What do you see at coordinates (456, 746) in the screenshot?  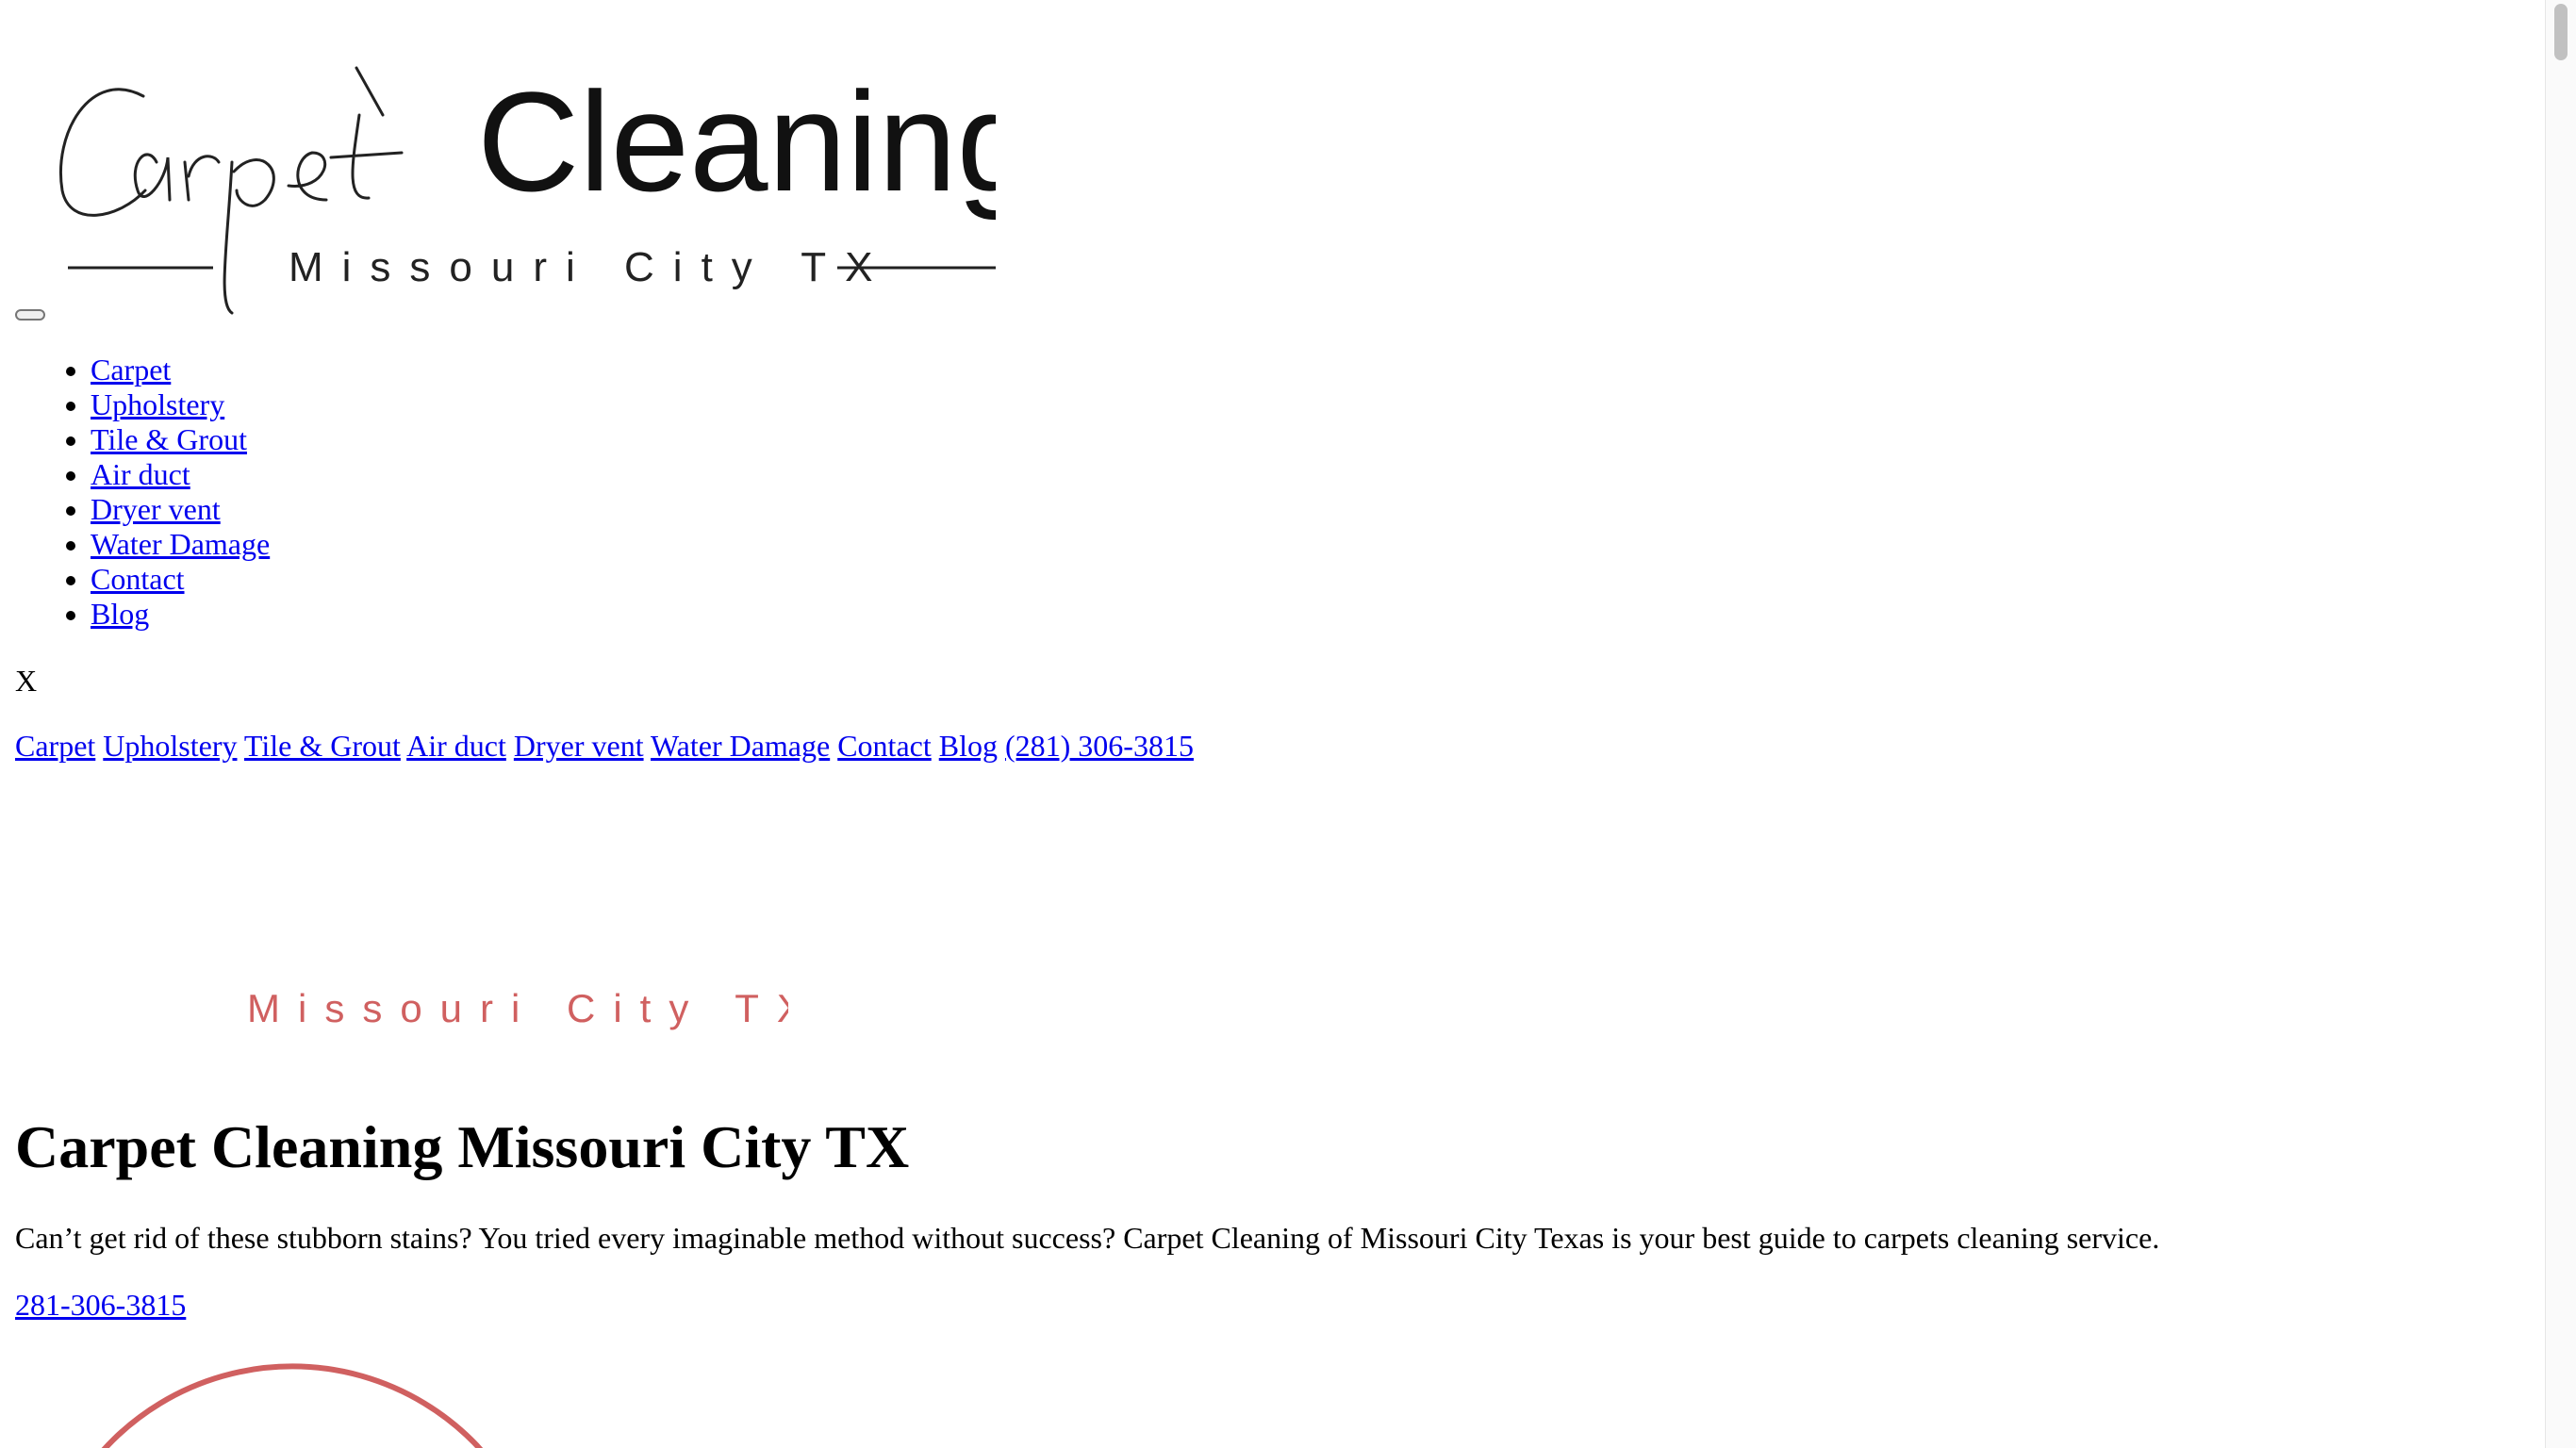 I see `nav-link-air-duct: Air duct` at bounding box center [456, 746].